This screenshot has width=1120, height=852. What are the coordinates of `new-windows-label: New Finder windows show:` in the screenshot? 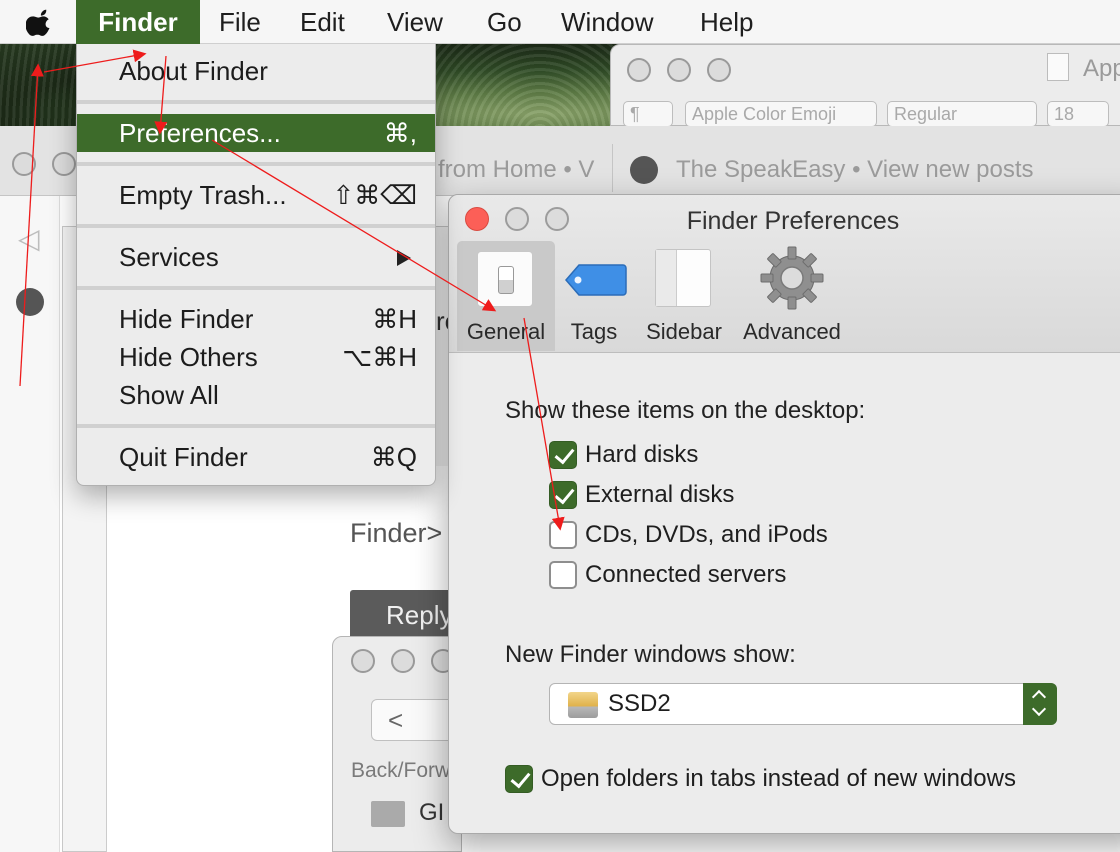 It's located at (650, 654).